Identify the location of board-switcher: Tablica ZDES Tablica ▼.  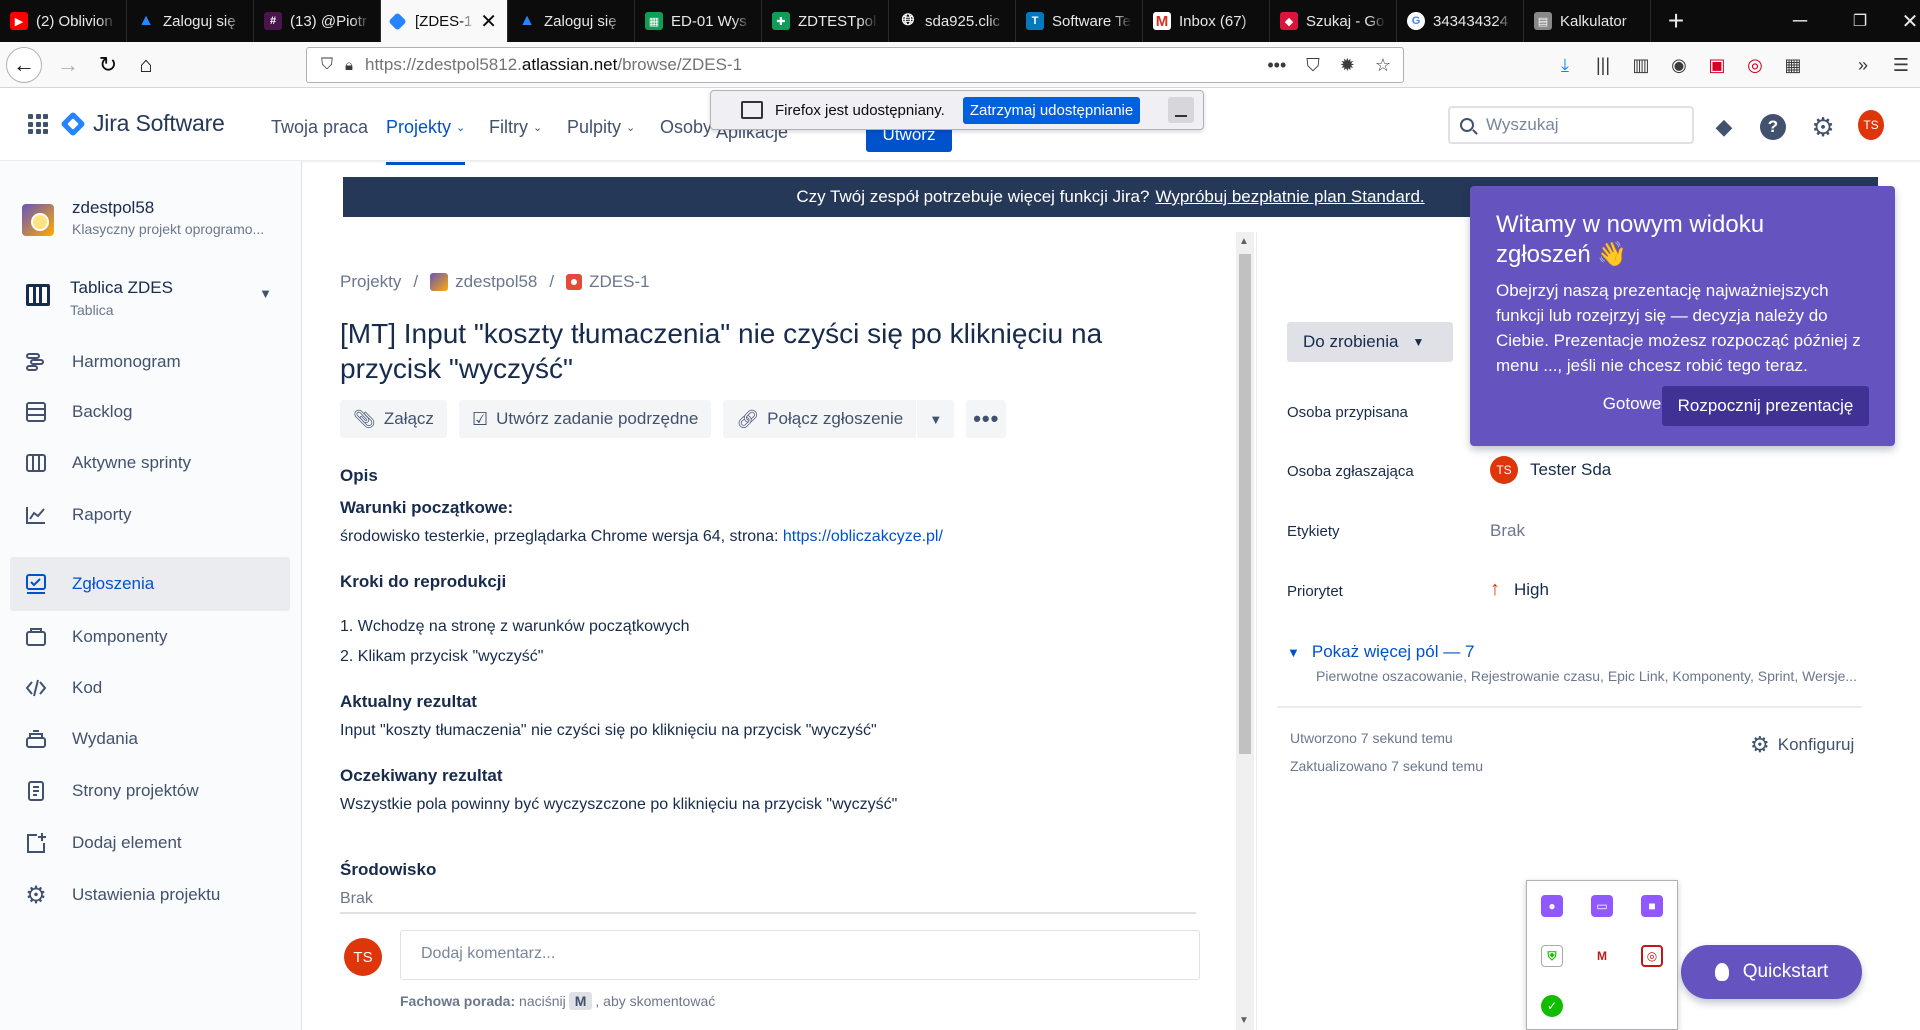
(153, 301).